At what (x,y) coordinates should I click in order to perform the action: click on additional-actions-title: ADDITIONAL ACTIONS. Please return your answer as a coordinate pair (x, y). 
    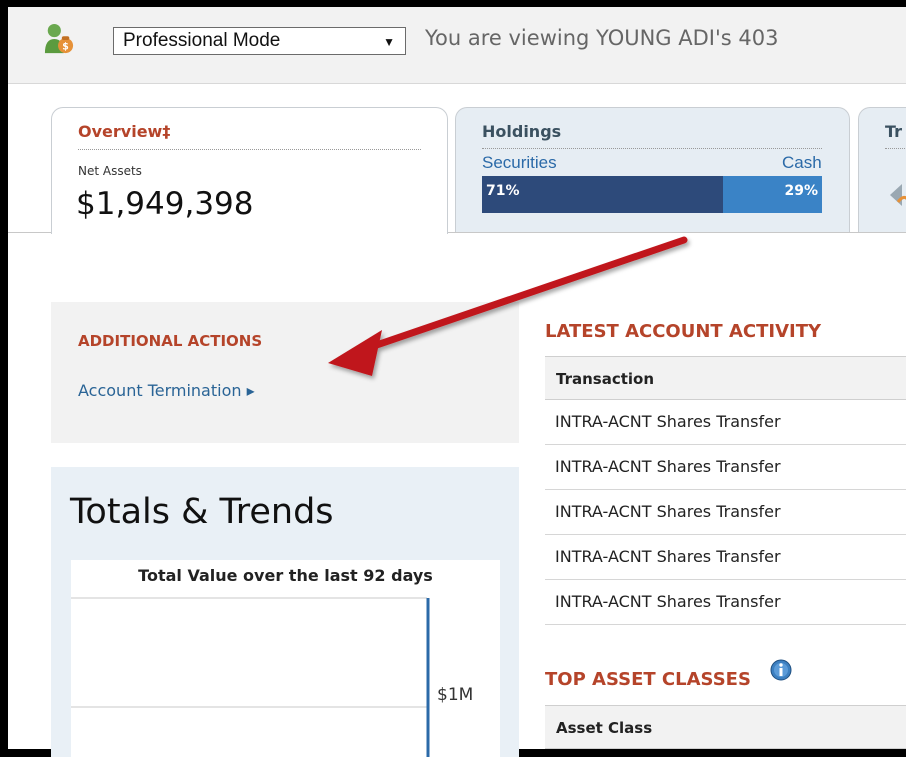
    Looking at the image, I should click on (170, 341).